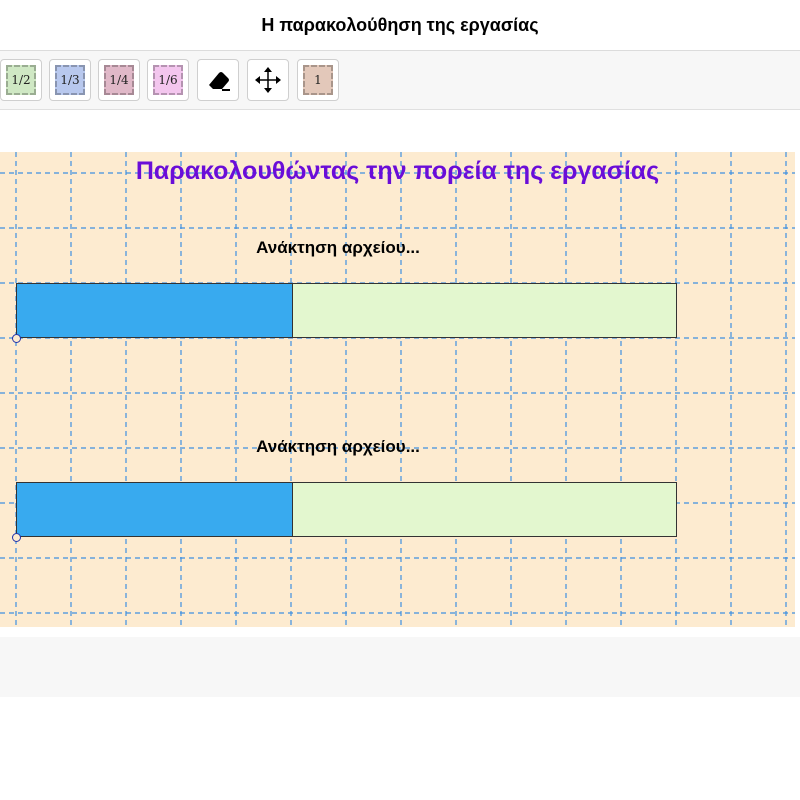 This screenshot has width=800, height=800. I want to click on third-fraction-icon: 1/3, so click(70, 80).